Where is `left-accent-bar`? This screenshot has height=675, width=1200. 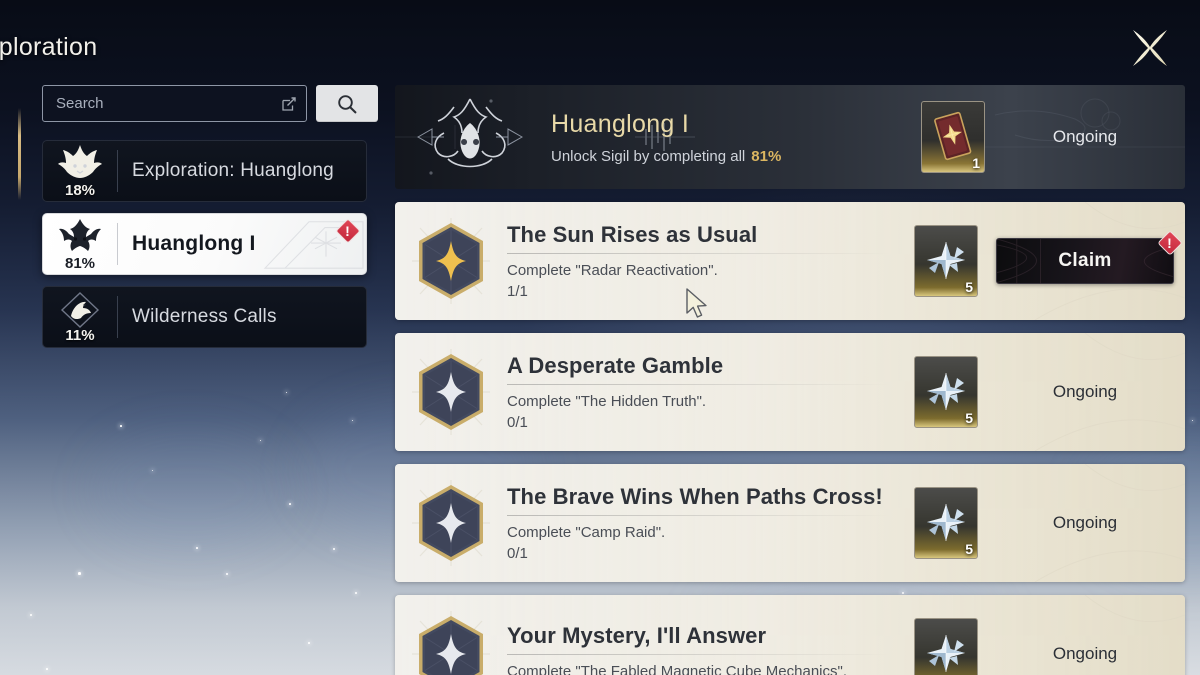
left-accent-bar is located at coordinates (19, 154).